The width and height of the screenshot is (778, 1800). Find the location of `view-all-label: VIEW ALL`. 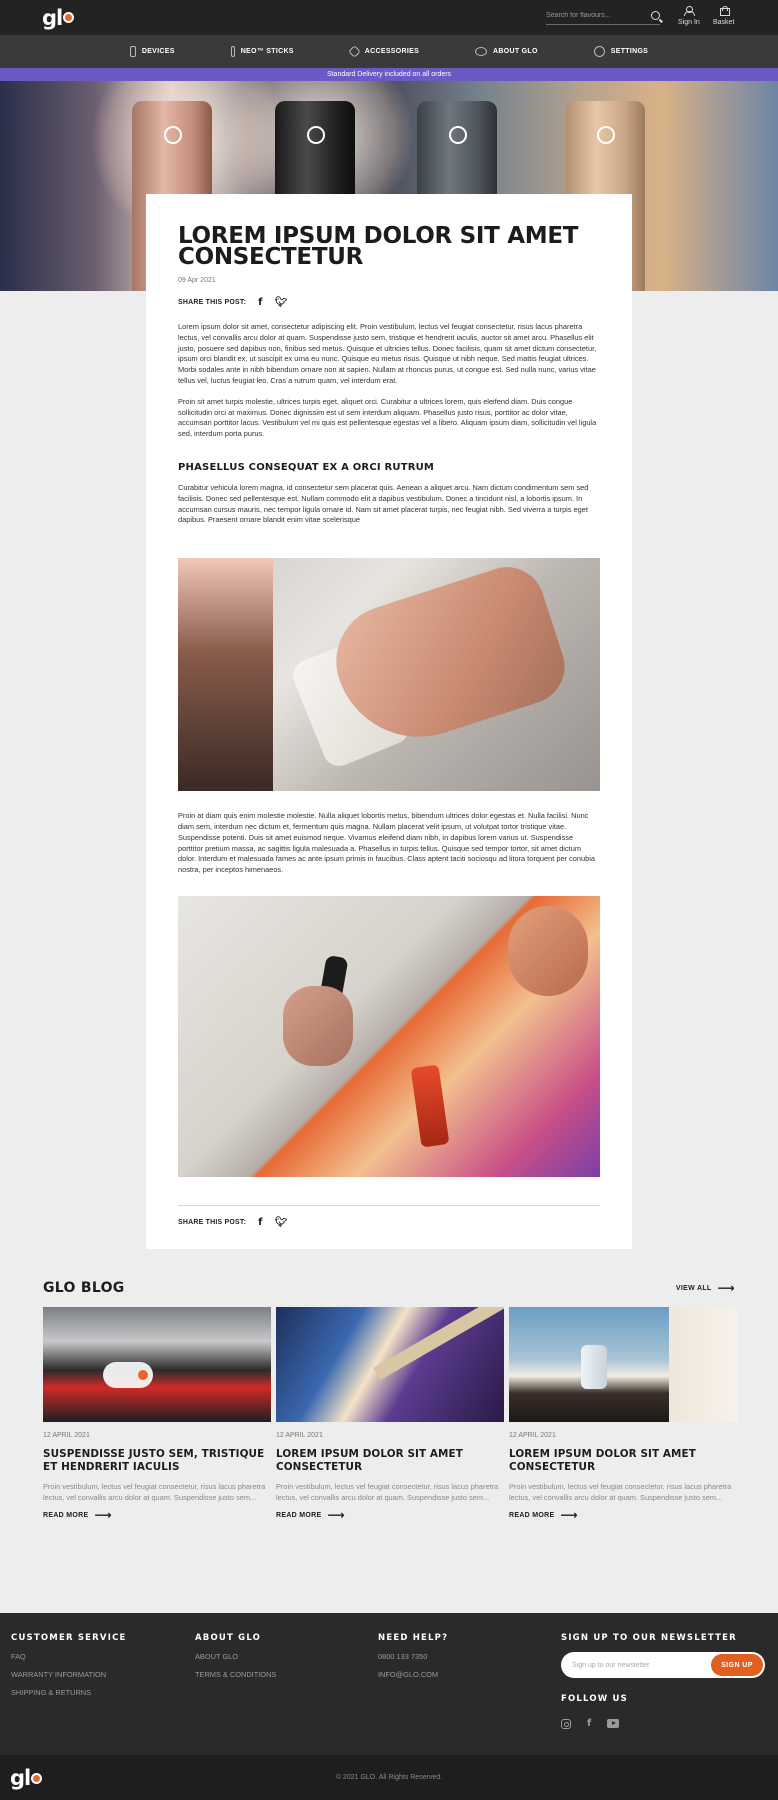

view-all-label: VIEW ALL is located at coordinates (693, 1288).